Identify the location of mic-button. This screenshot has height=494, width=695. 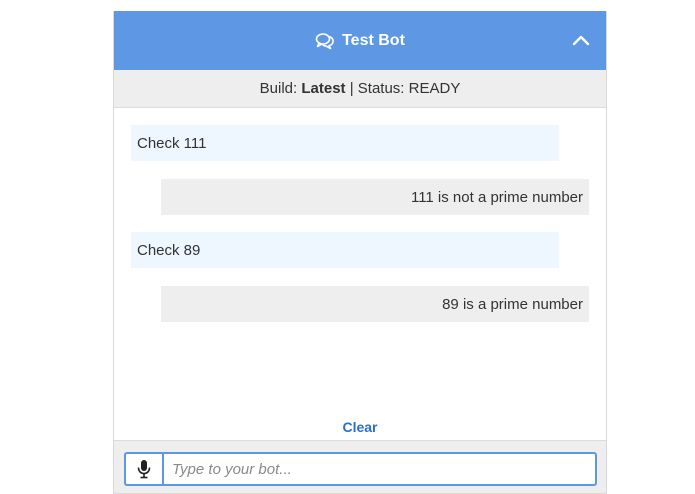
(143, 469).